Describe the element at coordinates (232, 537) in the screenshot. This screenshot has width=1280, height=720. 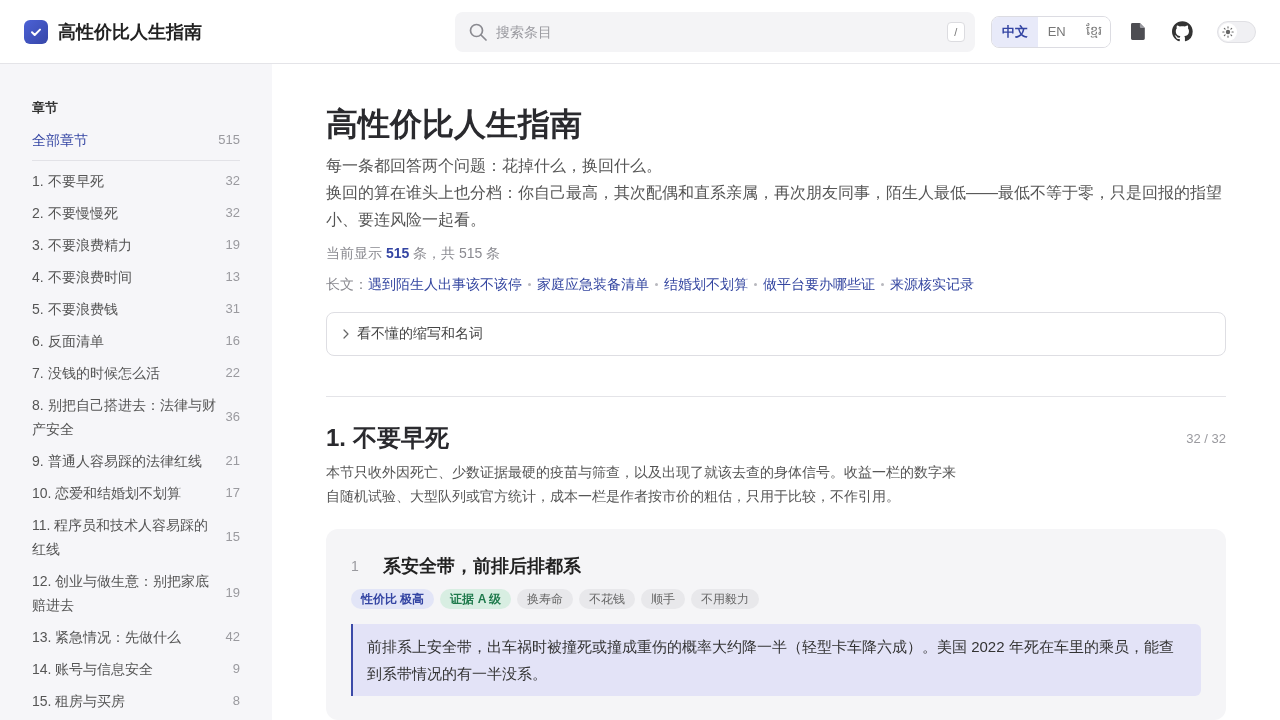
I see `chapter-count: 15` at that location.